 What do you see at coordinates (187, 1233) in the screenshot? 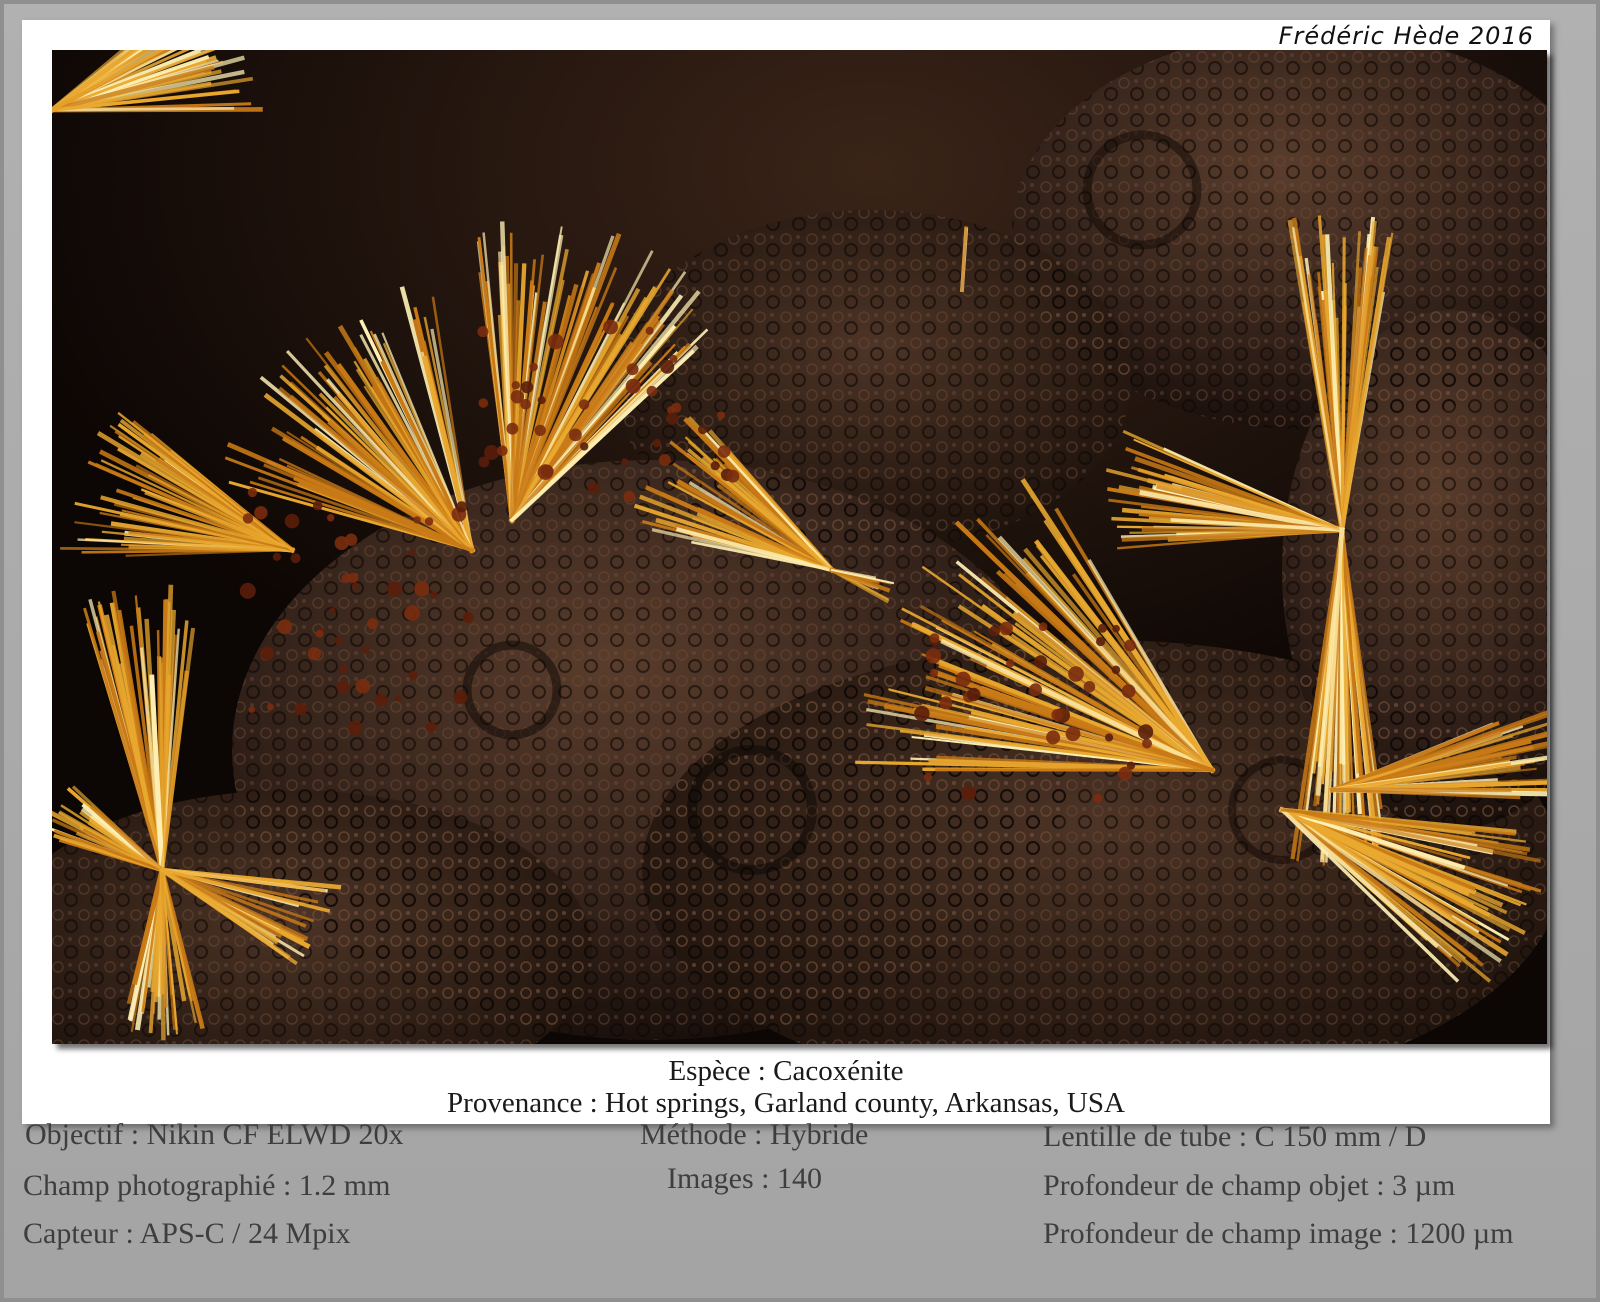
I see `sensor-label: Capteur : APS-C / 24 Mpix` at bounding box center [187, 1233].